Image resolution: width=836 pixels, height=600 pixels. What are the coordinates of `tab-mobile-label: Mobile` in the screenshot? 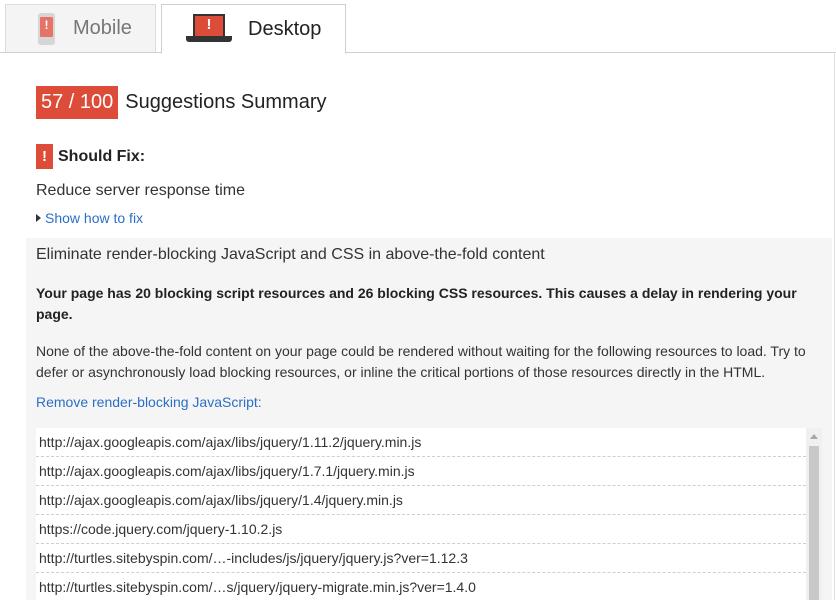 It's located at (102, 28).